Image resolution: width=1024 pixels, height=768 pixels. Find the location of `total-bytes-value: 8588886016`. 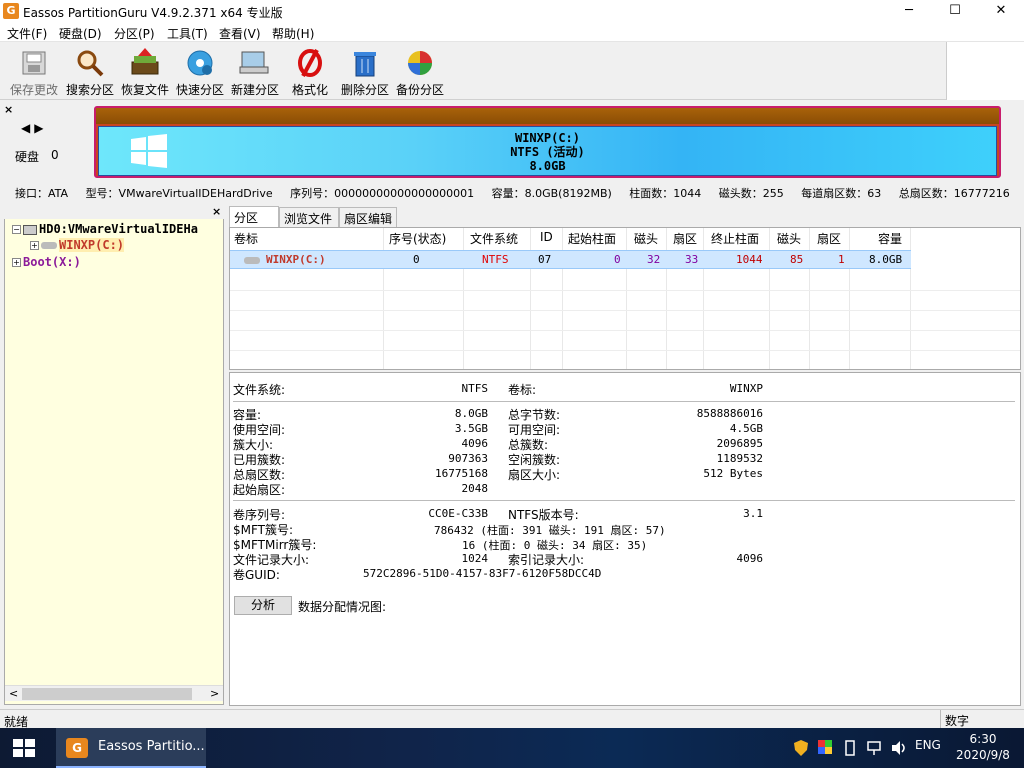

total-bytes-value: 8588886016 is located at coordinates (729, 413).